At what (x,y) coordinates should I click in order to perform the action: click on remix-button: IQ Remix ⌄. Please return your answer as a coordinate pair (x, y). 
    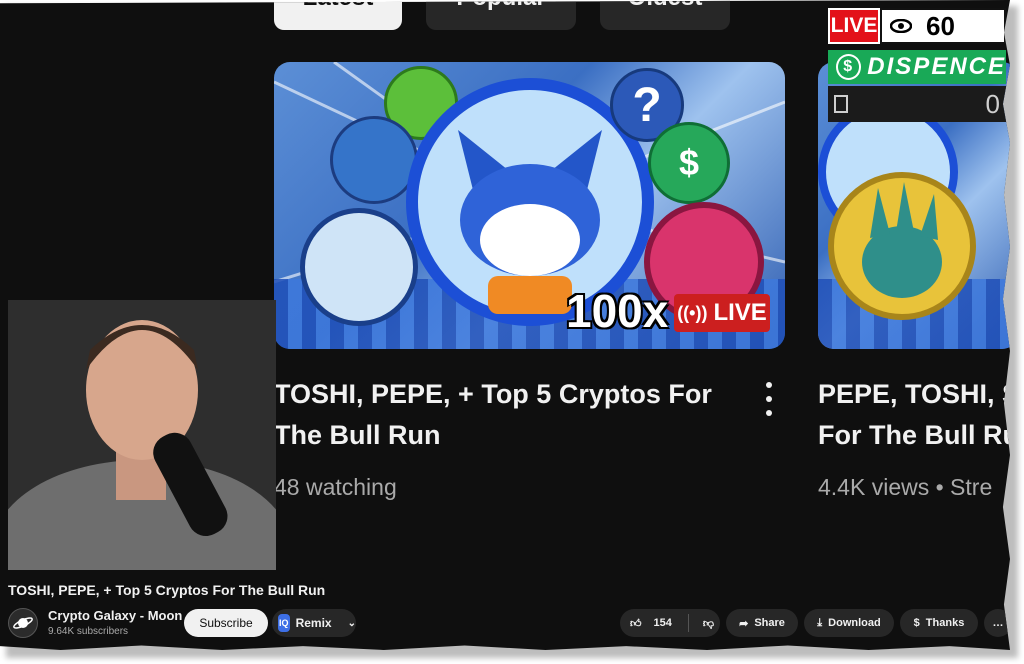
    Looking at the image, I should click on (314, 623).